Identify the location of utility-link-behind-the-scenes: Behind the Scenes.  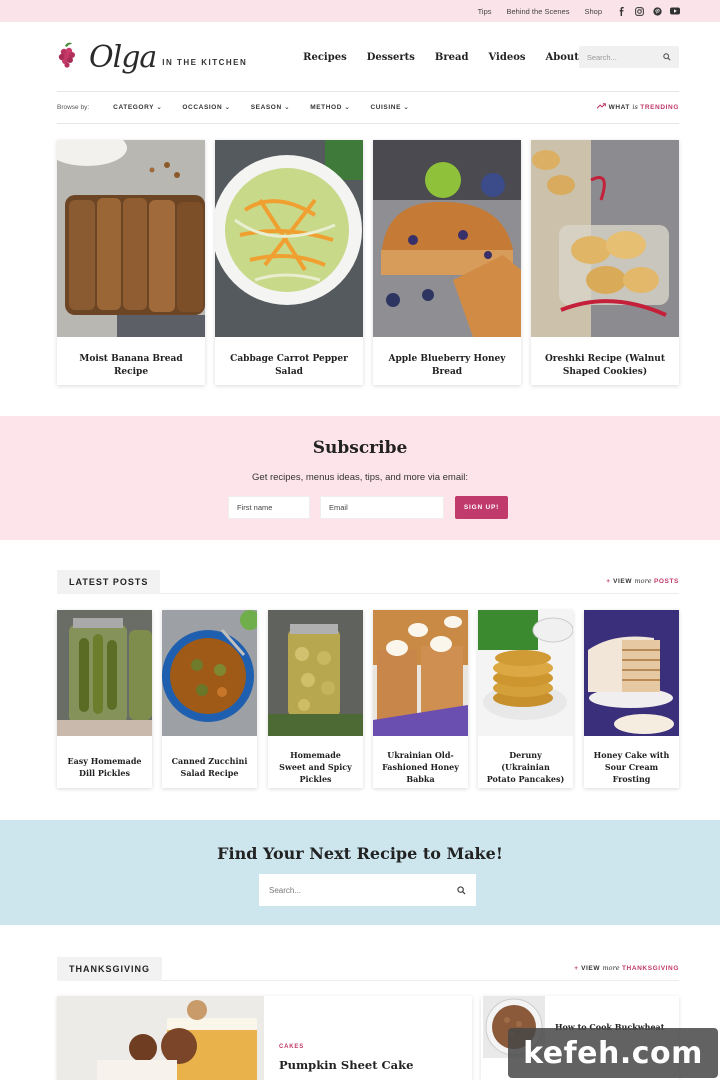
(538, 11).